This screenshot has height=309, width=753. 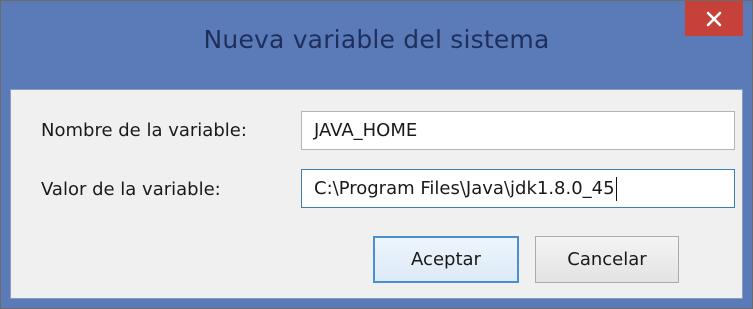 I want to click on cancel-button: Cancelar, so click(x=607, y=259).